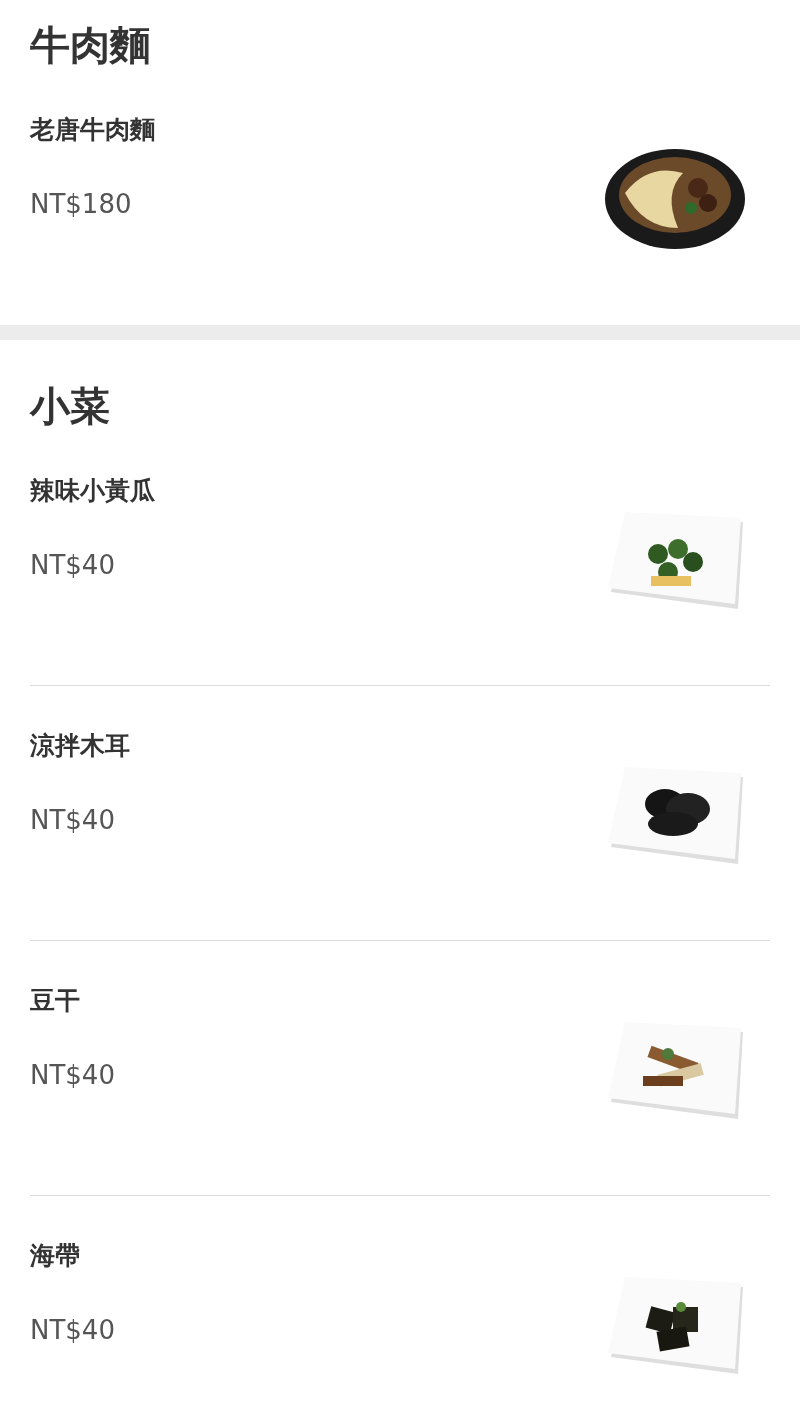  I want to click on dish-name: 辣味小黃瓜, so click(92, 491).